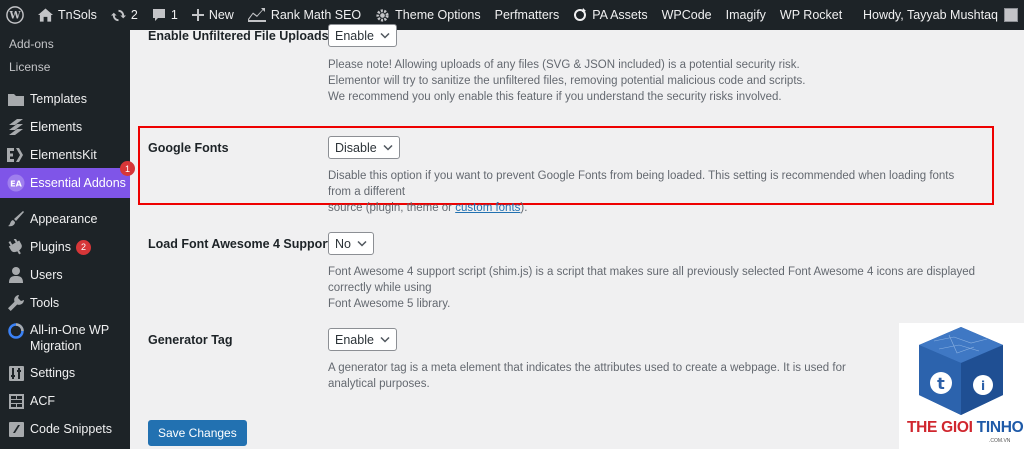 The image size is (1024, 449). What do you see at coordinates (16, 99) in the screenshot?
I see `folder-icon` at bounding box center [16, 99].